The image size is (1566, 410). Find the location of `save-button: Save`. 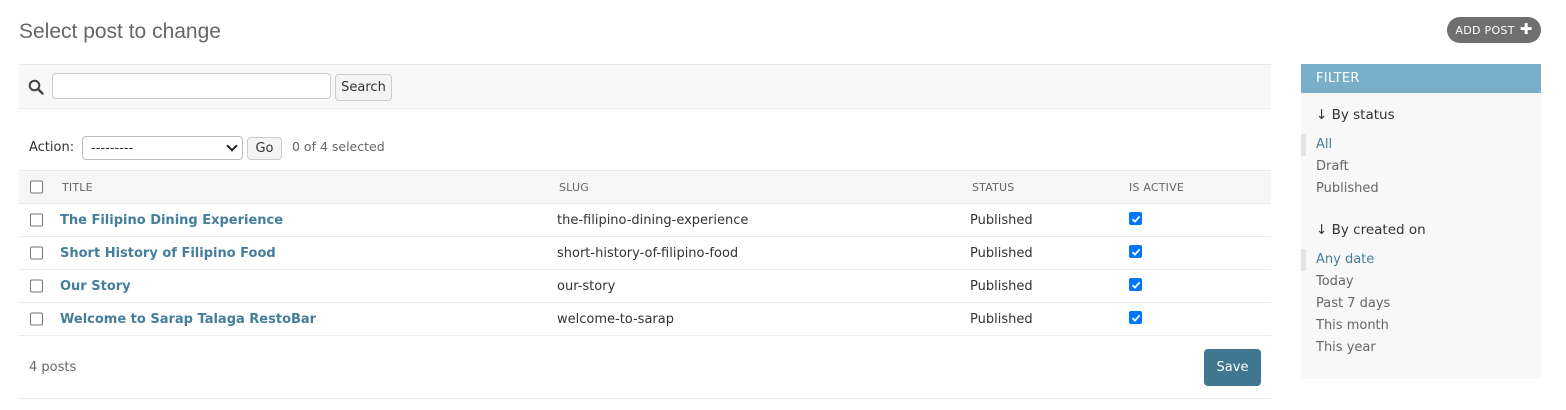

save-button: Save is located at coordinates (1232, 367).